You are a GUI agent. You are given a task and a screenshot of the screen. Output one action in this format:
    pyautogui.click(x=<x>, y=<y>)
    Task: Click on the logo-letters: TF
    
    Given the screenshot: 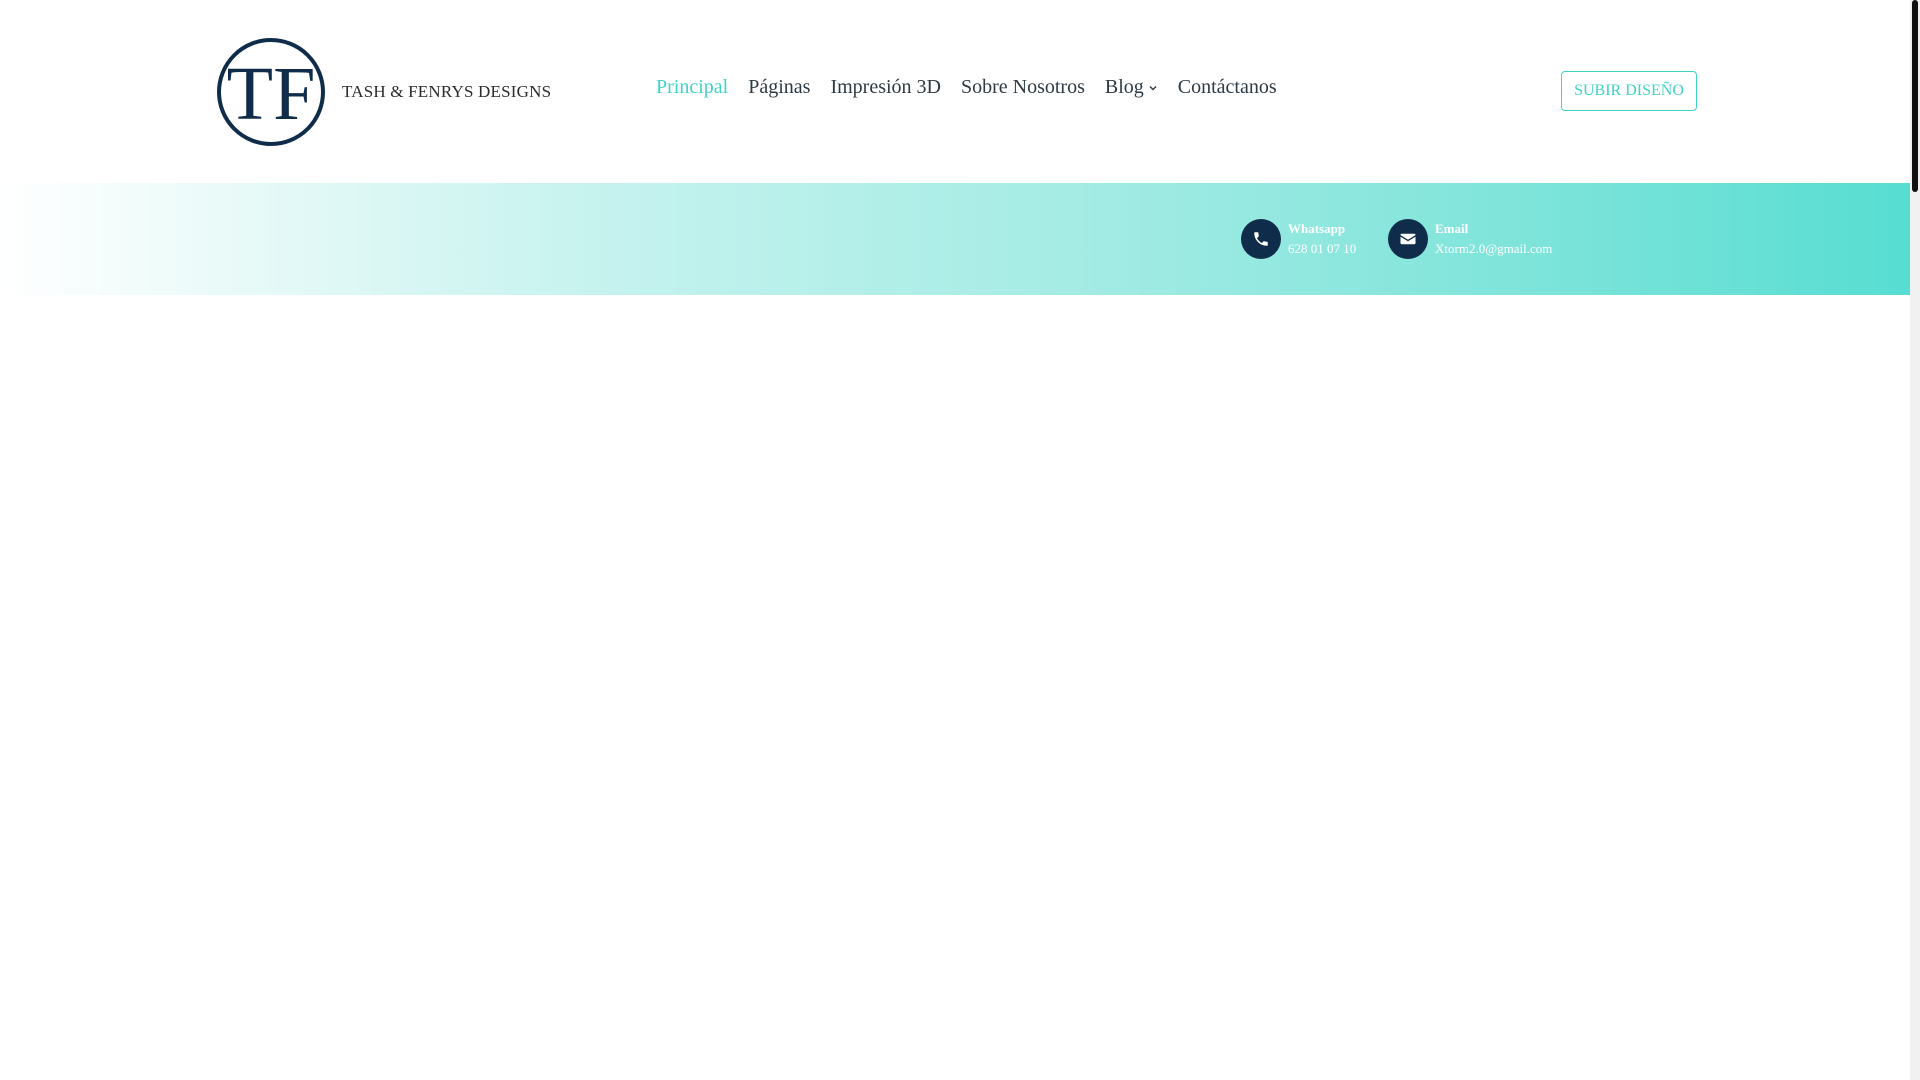 What is the action you would take?
    pyautogui.click(x=271, y=94)
    